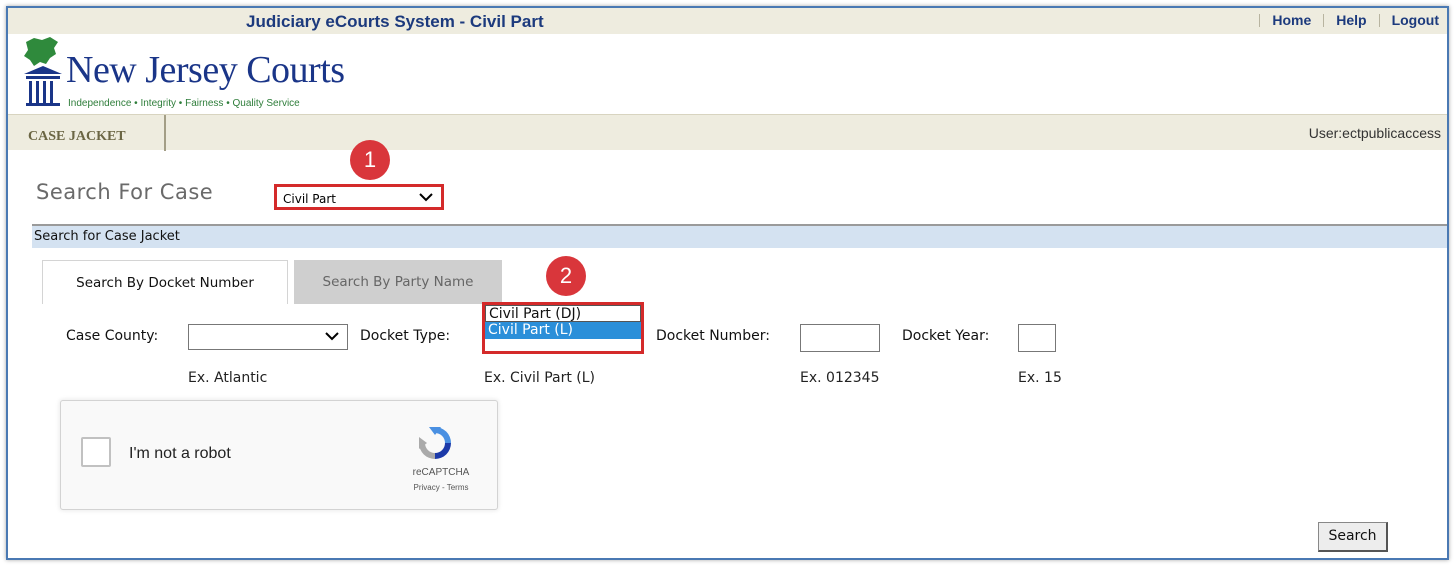 This screenshot has height=566, width=1455. What do you see at coordinates (1415, 20) in the screenshot?
I see `logout-link: Logout` at bounding box center [1415, 20].